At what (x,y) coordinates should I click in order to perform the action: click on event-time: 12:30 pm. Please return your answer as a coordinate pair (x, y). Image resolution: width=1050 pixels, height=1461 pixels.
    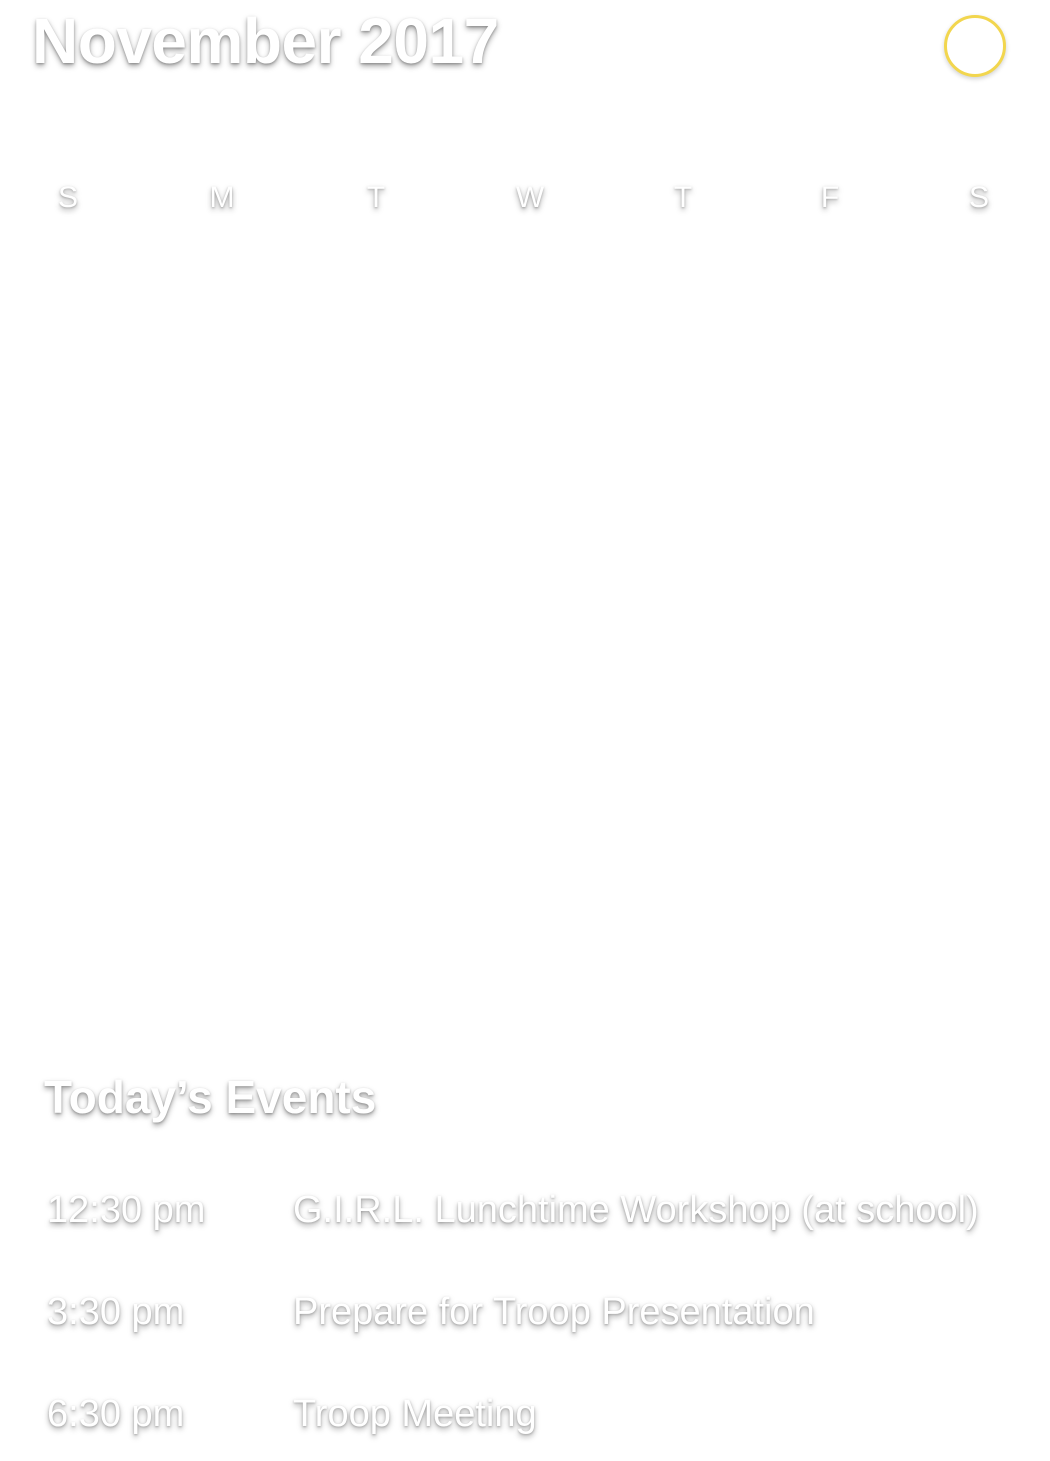
    Looking at the image, I should click on (126, 1210).